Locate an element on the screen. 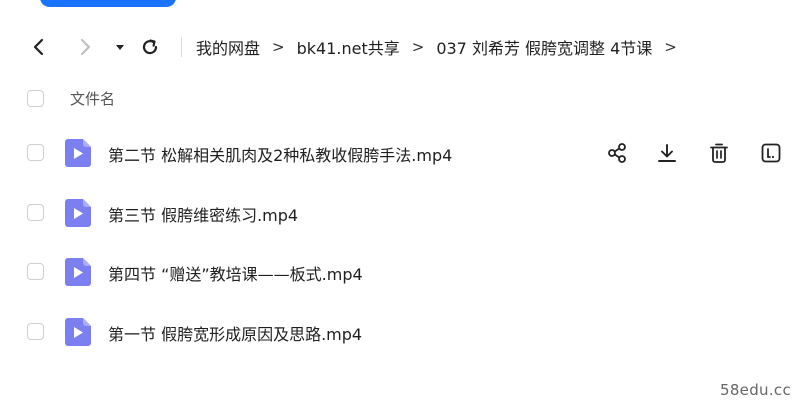  caret-down-icon is located at coordinates (120, 47).